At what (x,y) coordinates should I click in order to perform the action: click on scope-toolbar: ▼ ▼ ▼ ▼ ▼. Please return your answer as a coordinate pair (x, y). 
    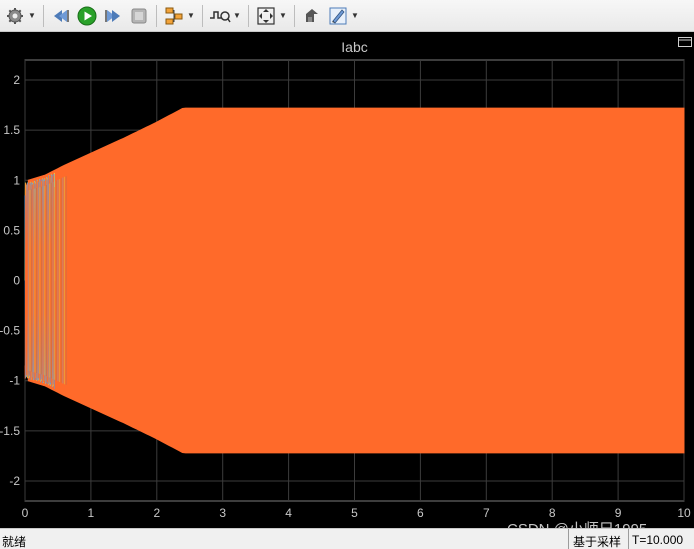
    Looking at the image, I should click on (347, 16).